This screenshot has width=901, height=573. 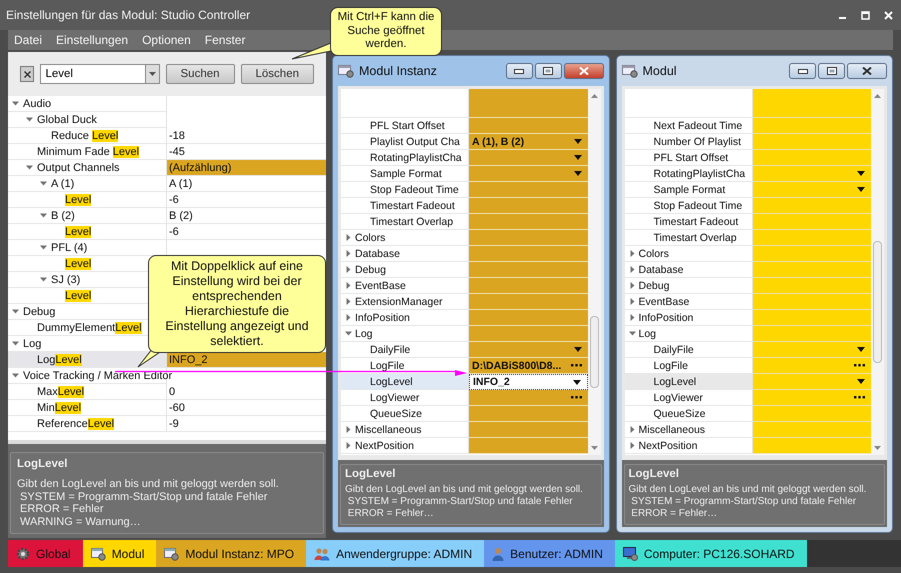 I want to click on name-cell: Output Channels, so click(x=87, y=168).